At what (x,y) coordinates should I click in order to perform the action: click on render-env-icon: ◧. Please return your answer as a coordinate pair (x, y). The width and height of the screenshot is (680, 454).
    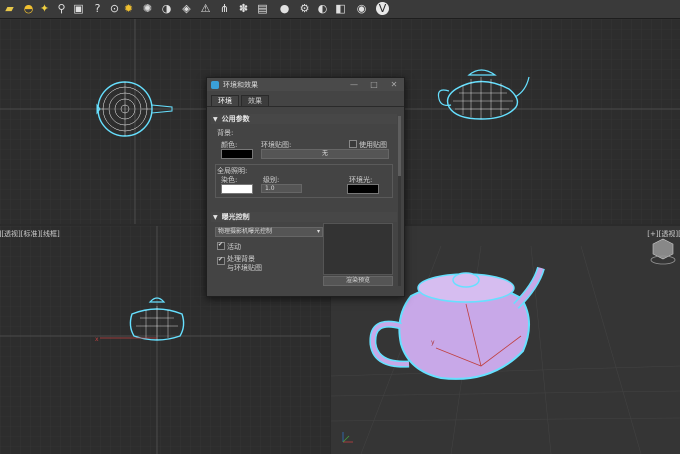
    Looking at the image, I should click on (340, 8).